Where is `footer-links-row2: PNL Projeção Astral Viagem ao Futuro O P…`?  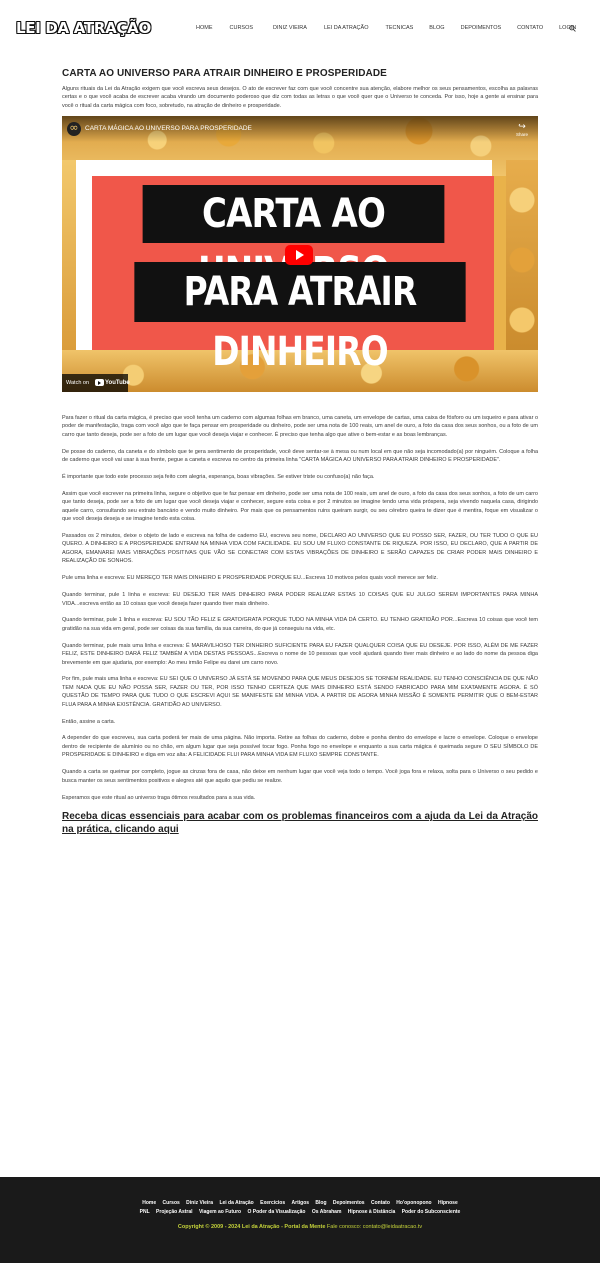
footer-links-row2: PNL Projeção Astral Viagem ao Futuro O P… is located at coordinates (300, 1212).